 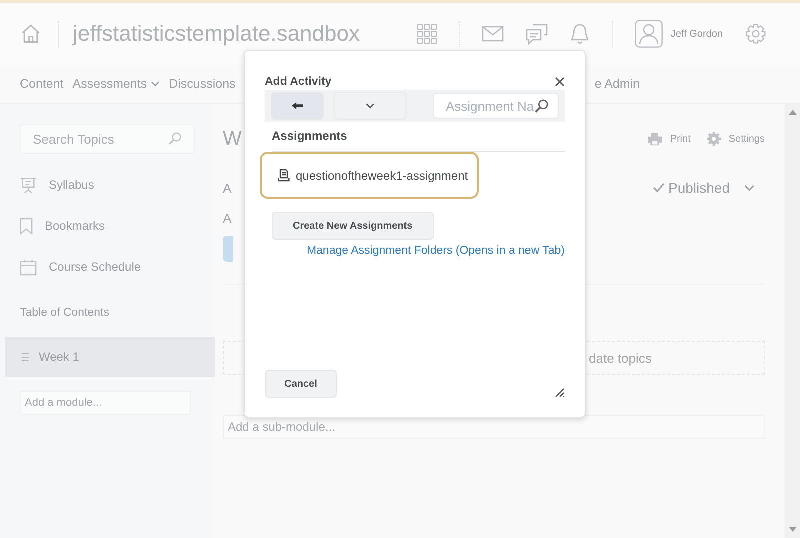 I want to click on assignment-item: questionoftheweek1-assignment, so click(x=369, y=175).